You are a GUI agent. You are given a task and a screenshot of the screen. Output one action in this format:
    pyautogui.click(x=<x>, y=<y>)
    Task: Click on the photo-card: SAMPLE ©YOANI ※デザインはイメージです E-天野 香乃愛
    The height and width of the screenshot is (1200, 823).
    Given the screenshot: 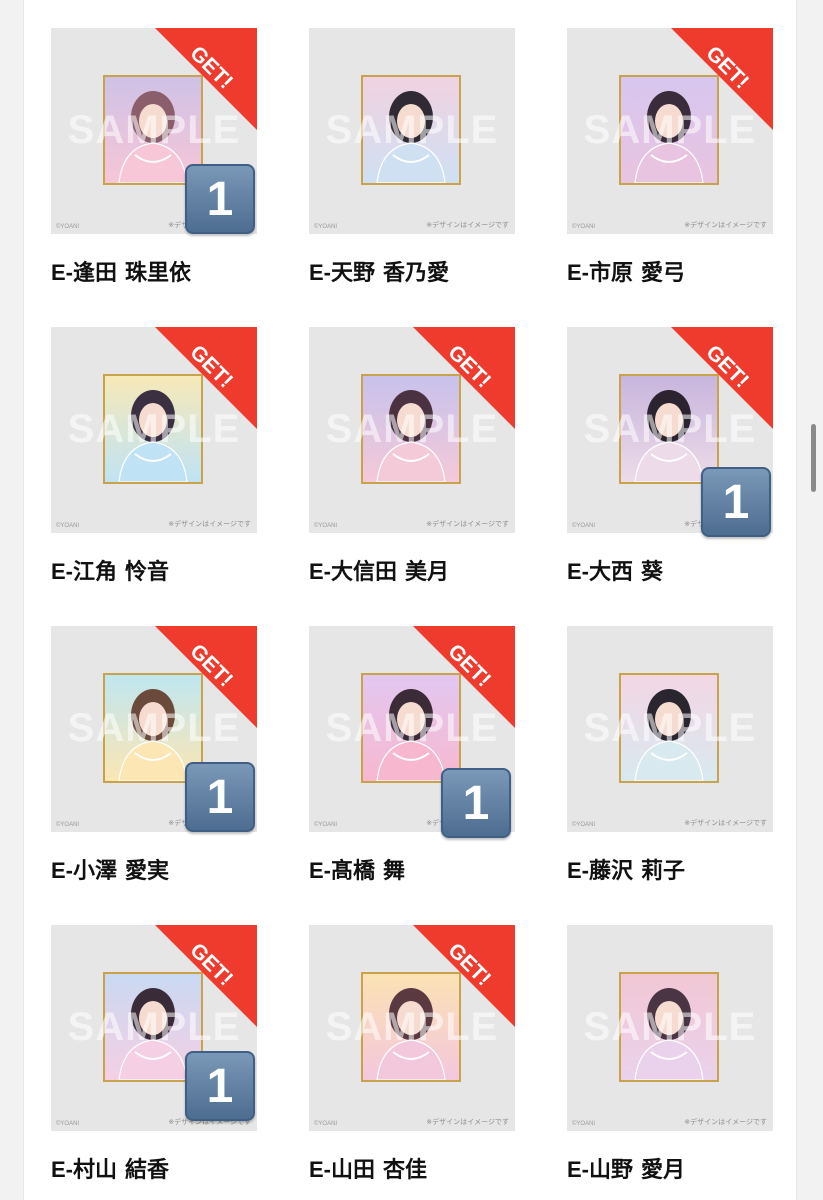 What is the action you would take?
    pyautogui.click(x=412, y=156)
    